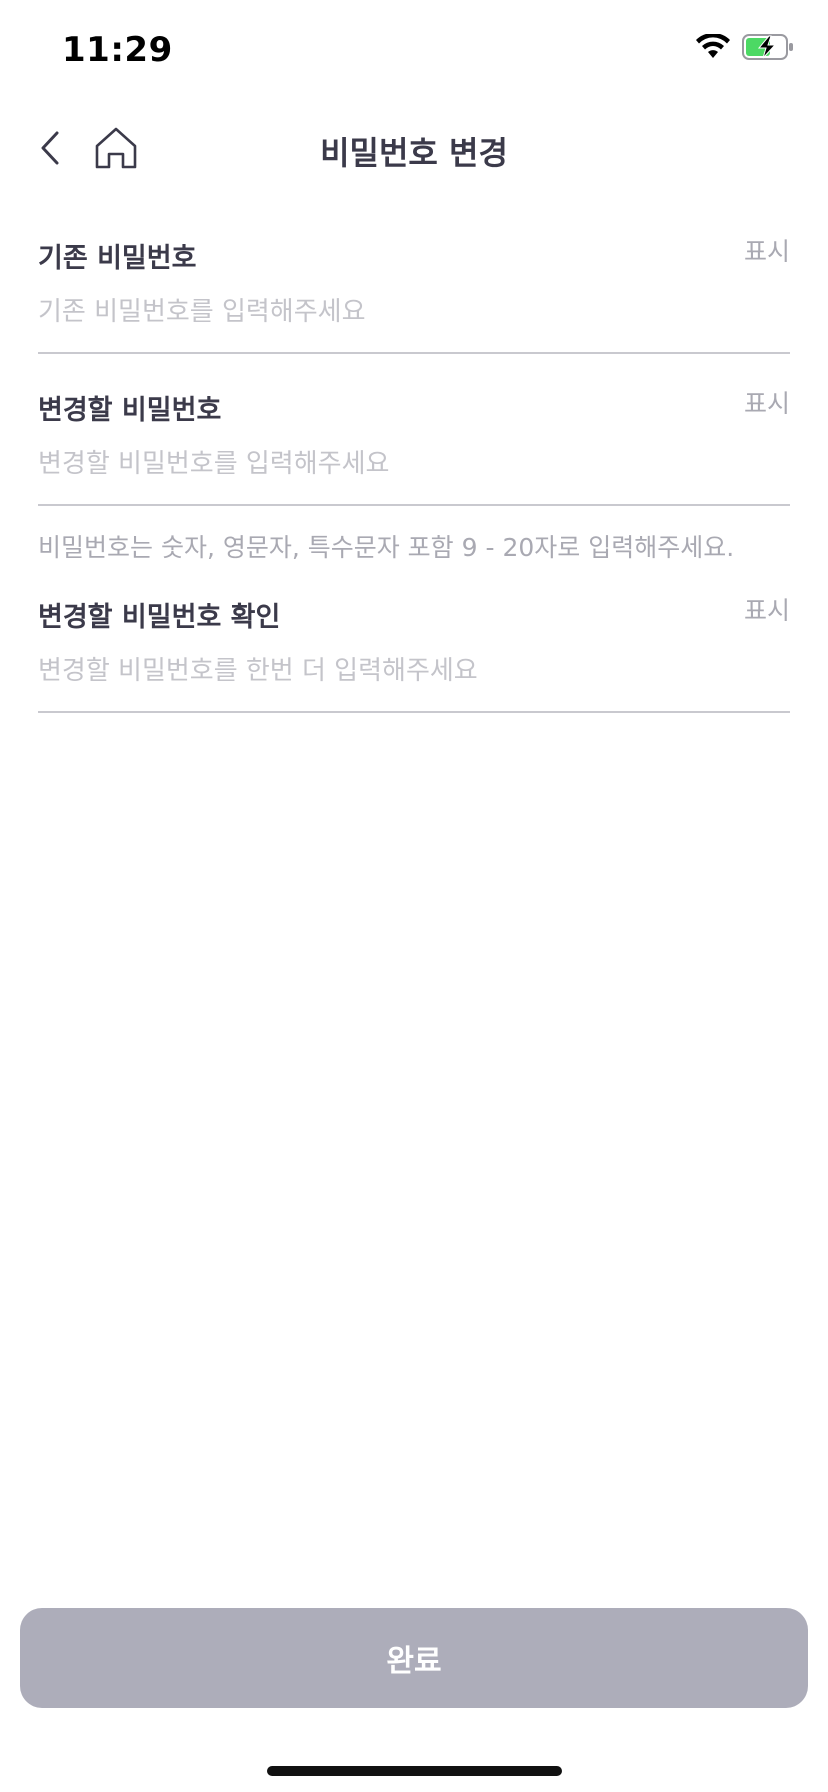 This screenshot has height=1792, width=828. I want to click on navigation-bar: 비밀번호 변경, so click(414, 150).